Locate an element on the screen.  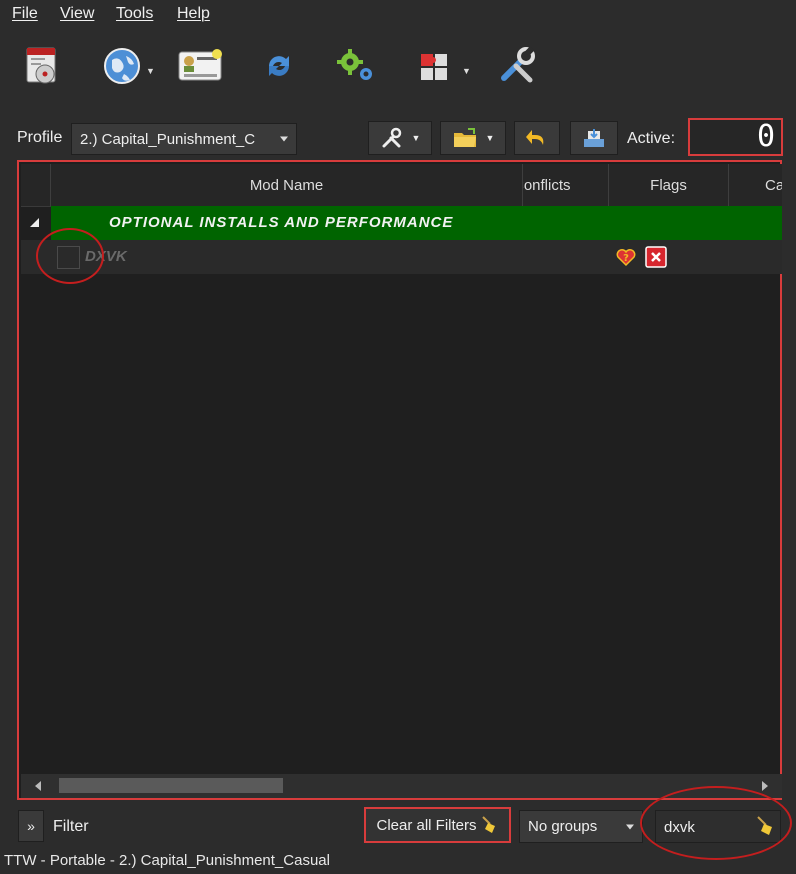
group-row: OPTIONAL INSTALLS AND PERFORMANCE is located at coordinates (401, 223).